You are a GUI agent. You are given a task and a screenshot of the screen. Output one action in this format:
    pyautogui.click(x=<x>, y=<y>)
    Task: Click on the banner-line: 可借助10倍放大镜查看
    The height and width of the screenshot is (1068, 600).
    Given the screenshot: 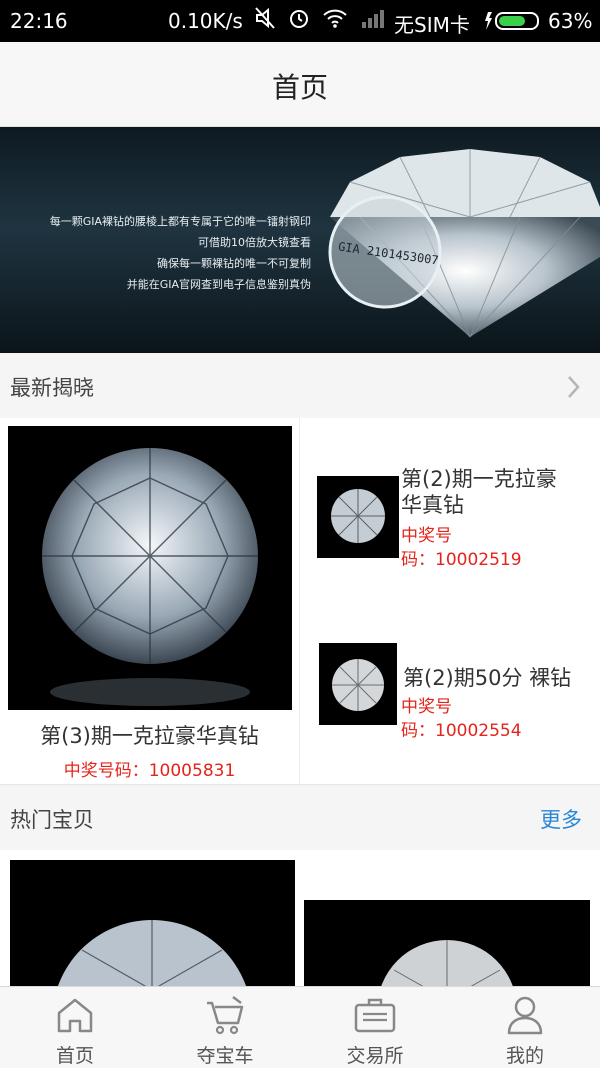 What is the action you would take?
    pyautogui.click(x=254, y=242)
    